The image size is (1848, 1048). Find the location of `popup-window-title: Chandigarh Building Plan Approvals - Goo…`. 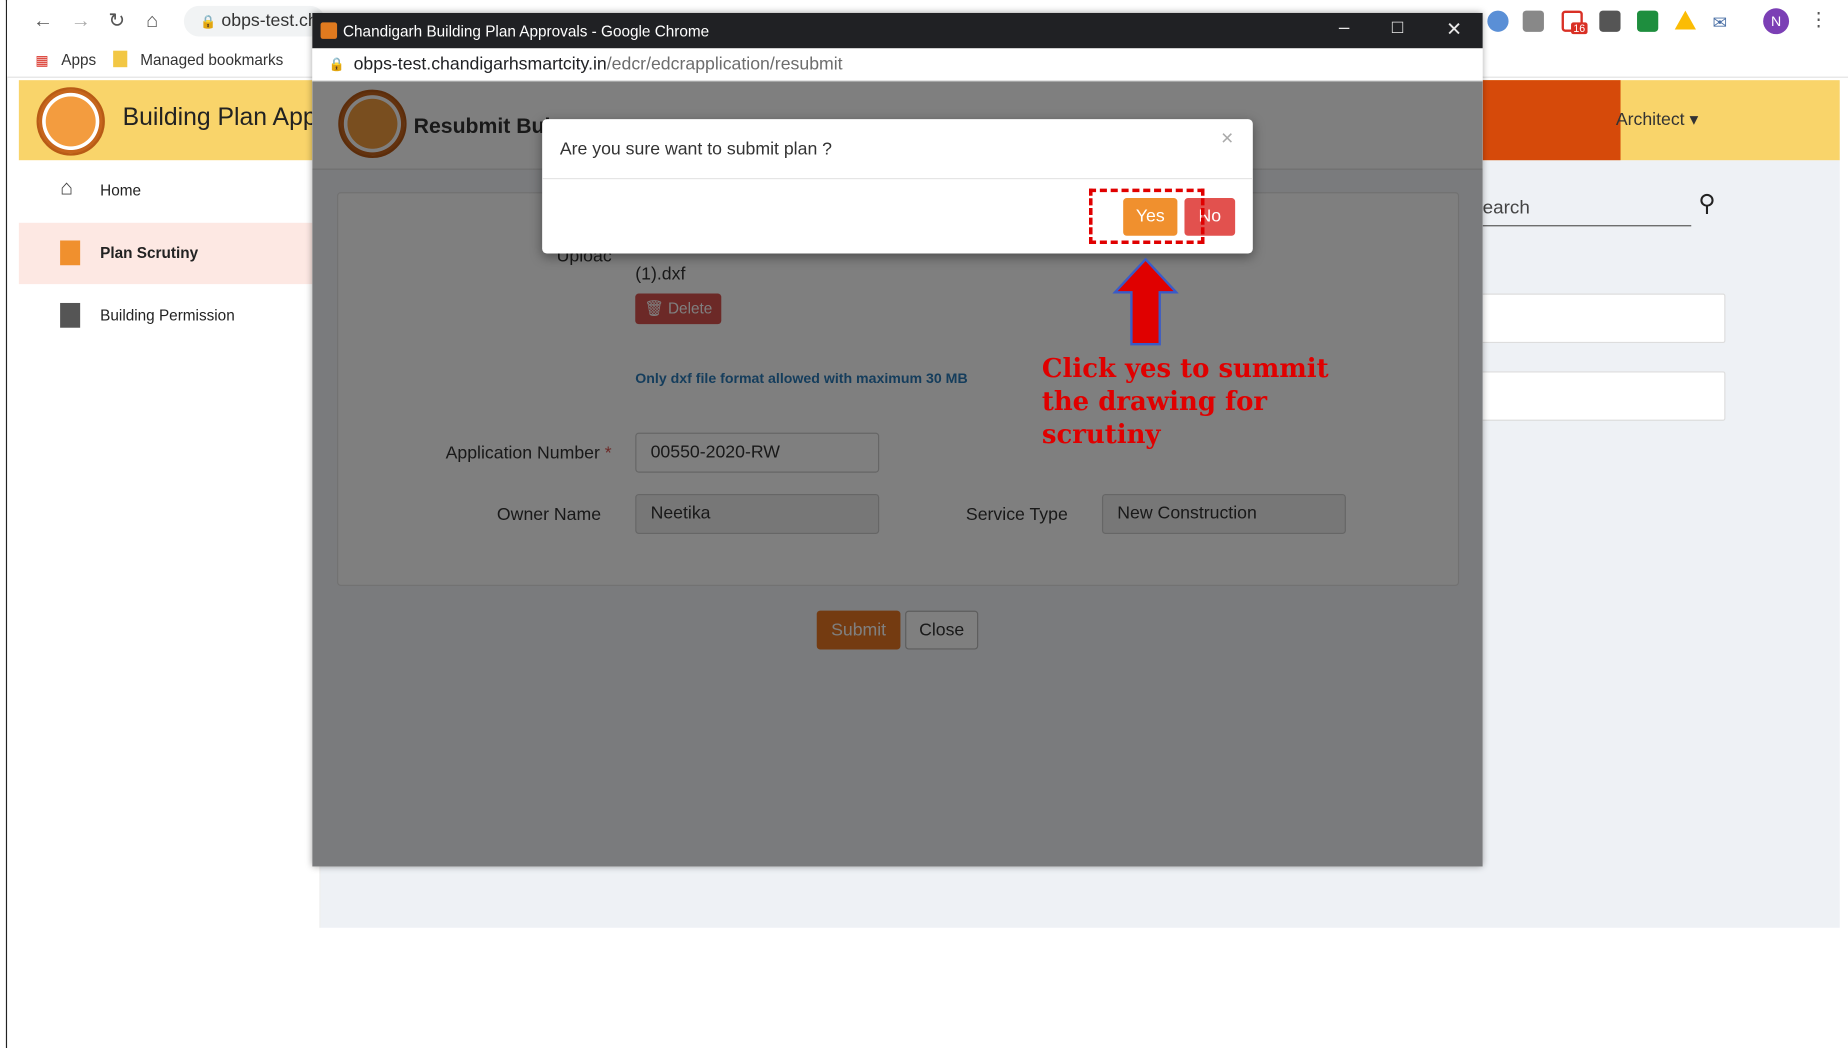

popup-window-title: Chandigarh Building Plan Approvals - Goo… is located at coordinates (526, 31).